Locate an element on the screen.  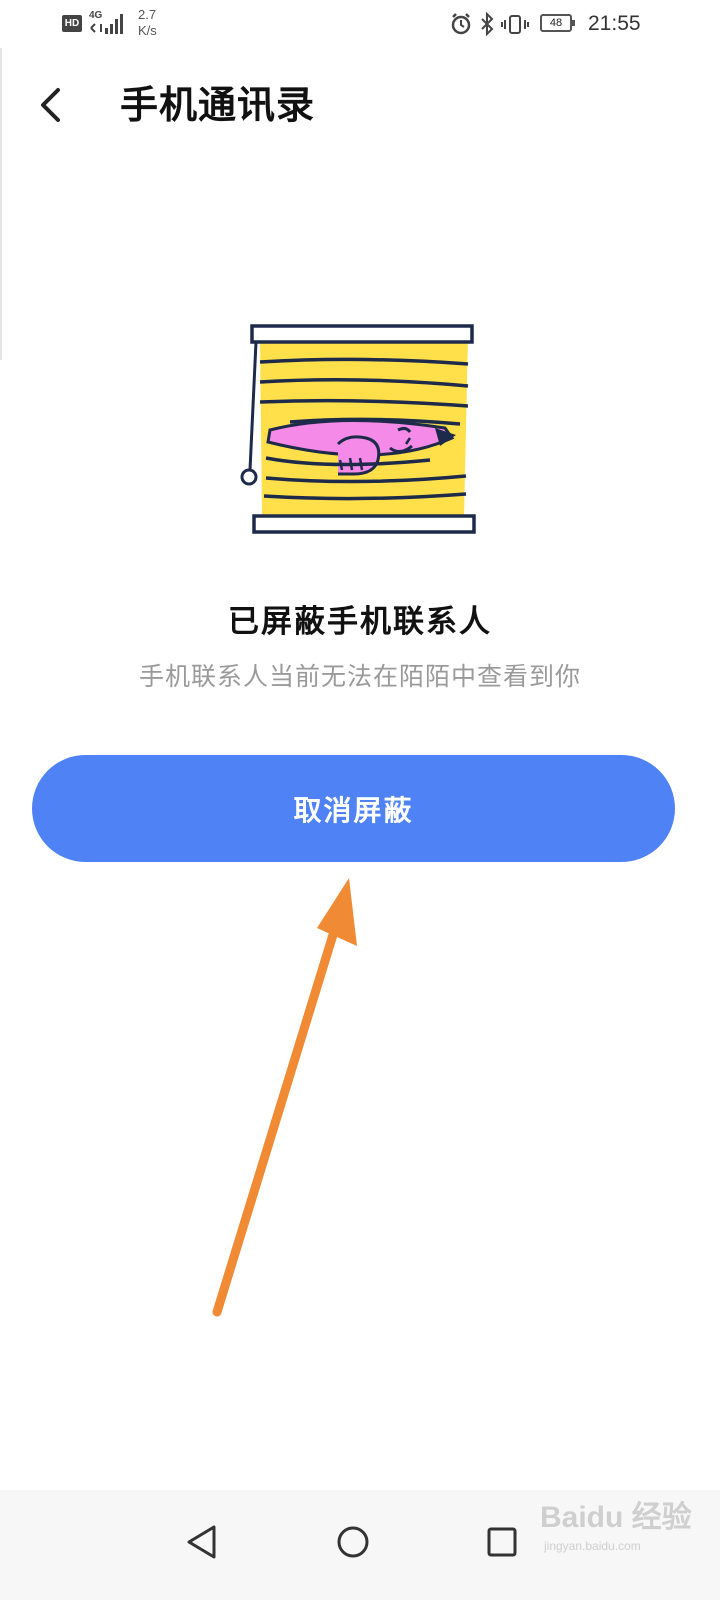
back-button is located at coordinates (55, 105).